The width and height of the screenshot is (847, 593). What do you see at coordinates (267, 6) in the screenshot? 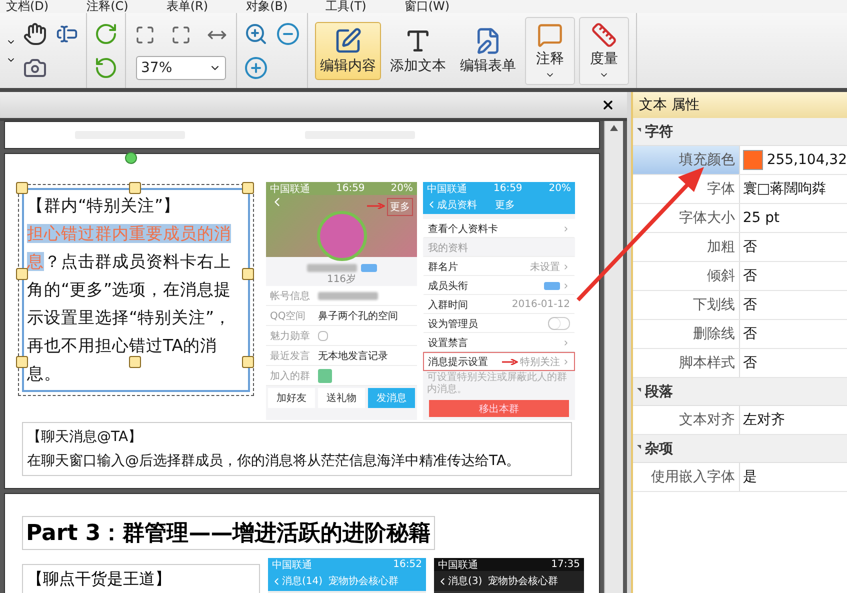
I see `menu-item: 对象(B)` at bounding box center [267, 6].